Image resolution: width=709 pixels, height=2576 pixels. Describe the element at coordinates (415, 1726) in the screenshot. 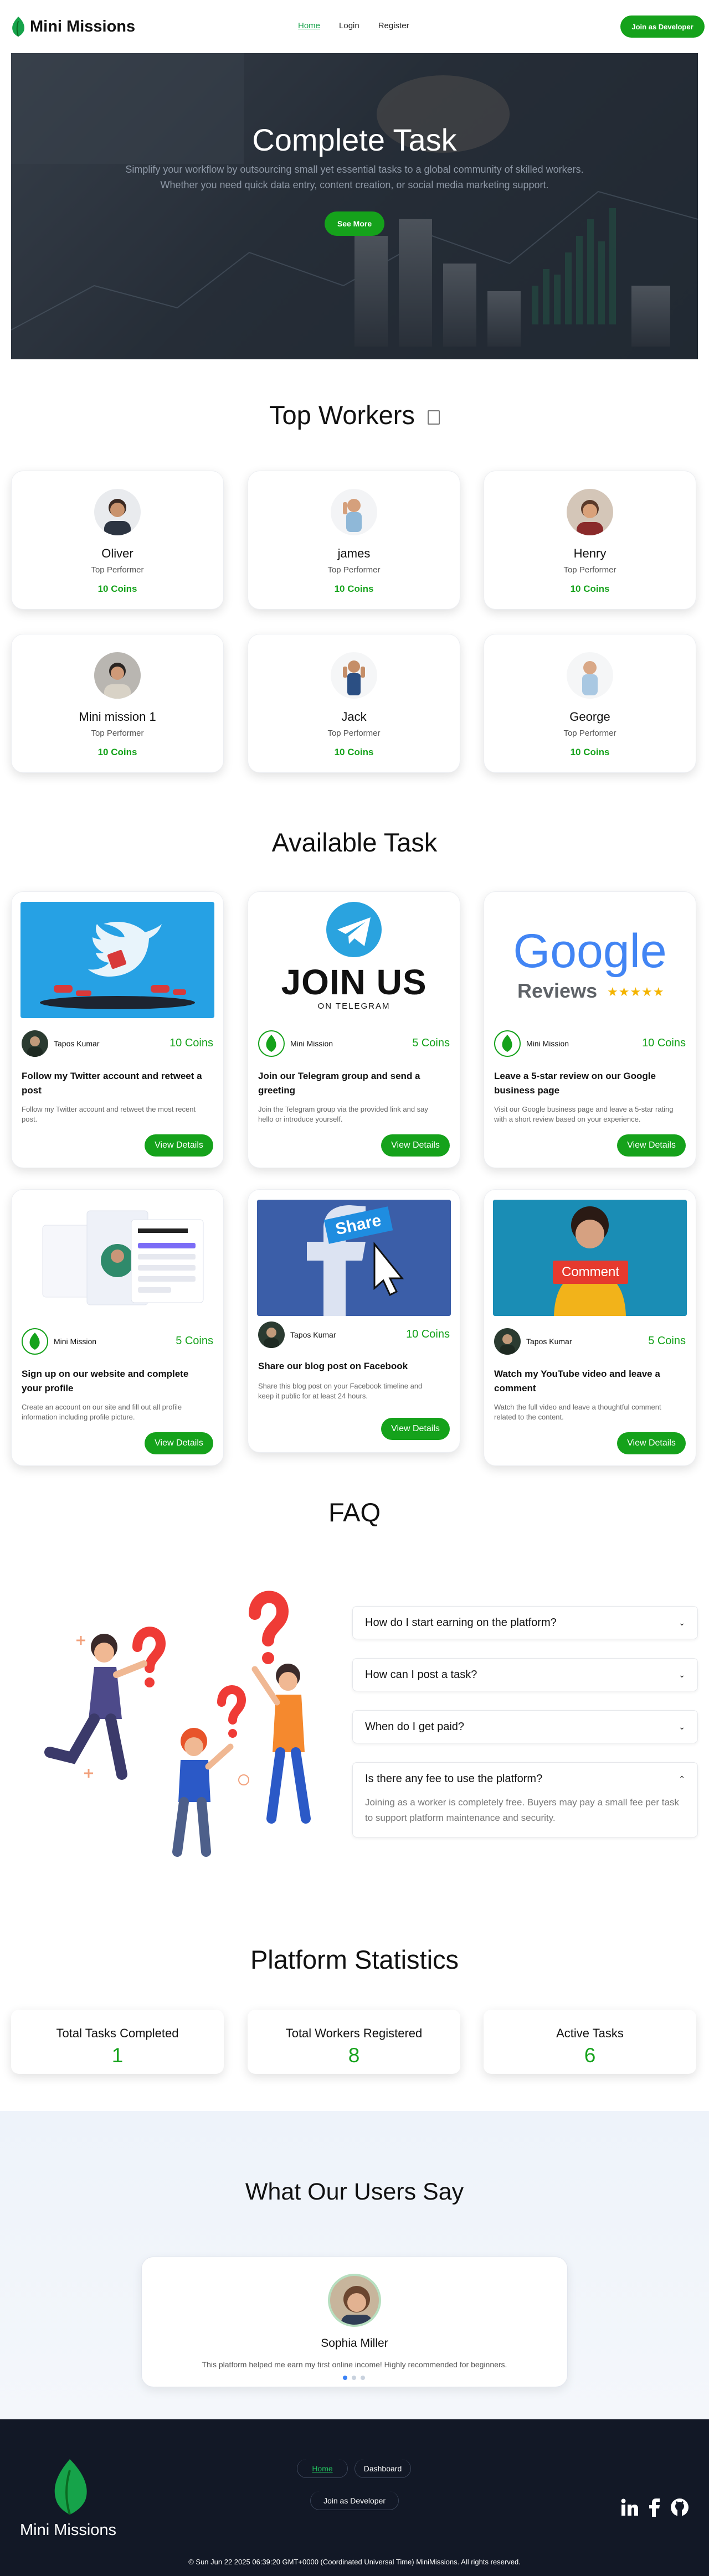

I see `faq-question-text: When do I get paid?` at that location.